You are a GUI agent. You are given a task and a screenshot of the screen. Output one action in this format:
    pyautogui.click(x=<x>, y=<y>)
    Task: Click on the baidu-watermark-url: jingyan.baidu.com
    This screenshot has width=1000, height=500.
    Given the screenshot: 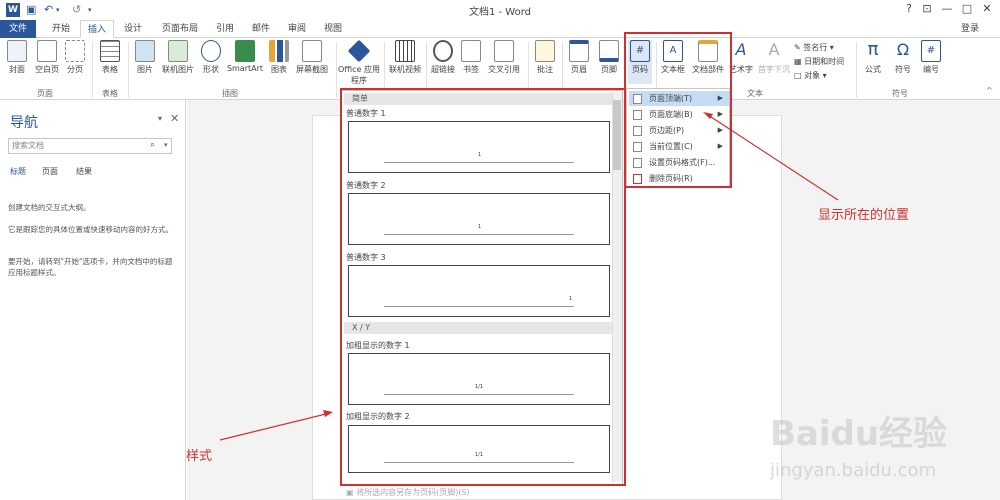 What is the action you would take?
    pyautogui.click(x=853, y=470)
    